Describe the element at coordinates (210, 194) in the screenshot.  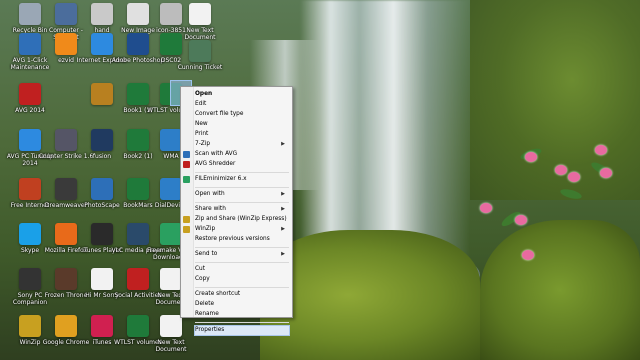
I see `menu-item-label: Open with` at that location.